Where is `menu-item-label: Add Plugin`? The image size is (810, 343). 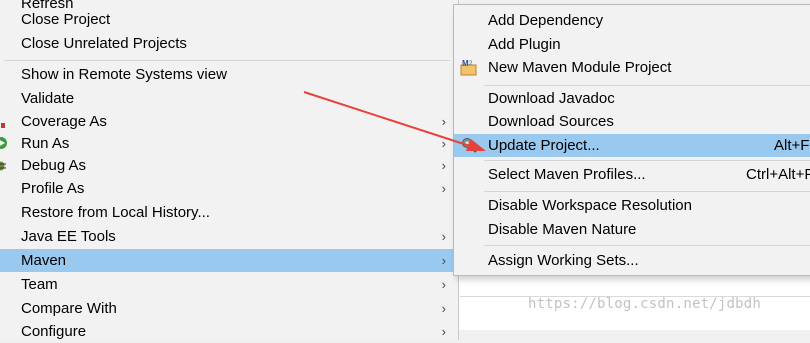
menu-item-label: Add Plugin is located at coordinates (524, 44).